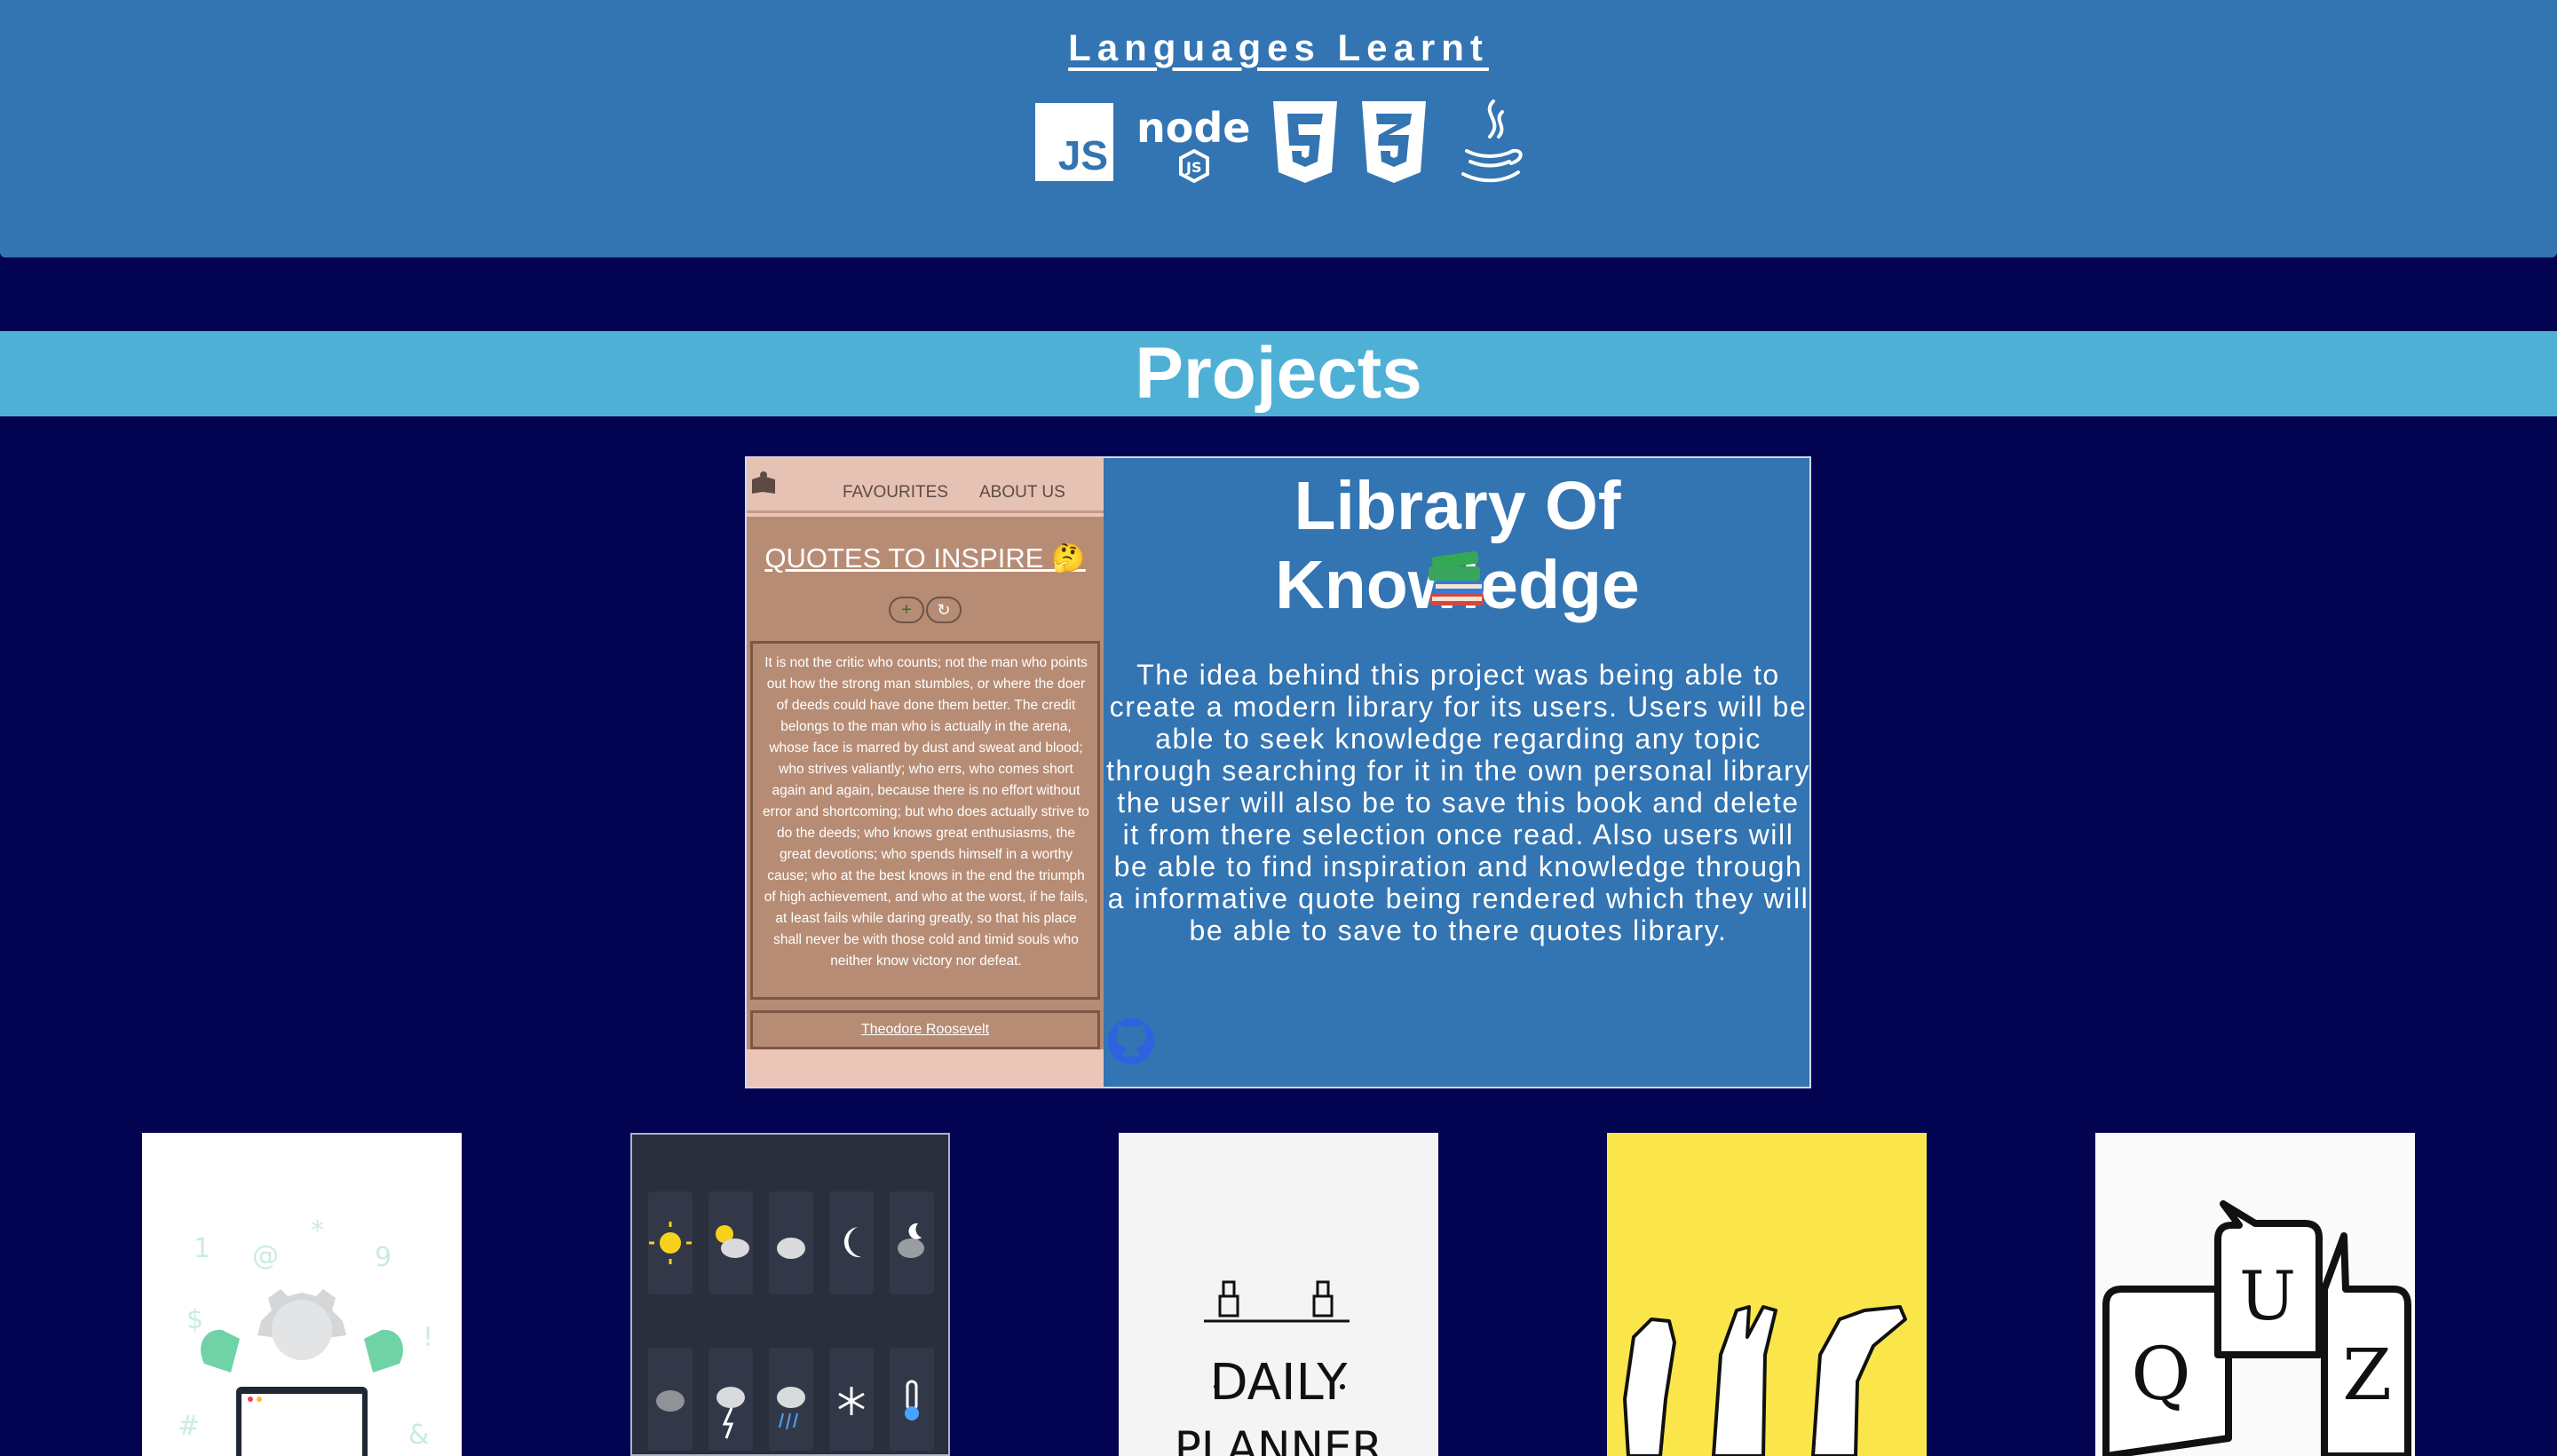  I want to click on screenshot-navbar: FAVOURITES ABOUT US, so click(925, 485).